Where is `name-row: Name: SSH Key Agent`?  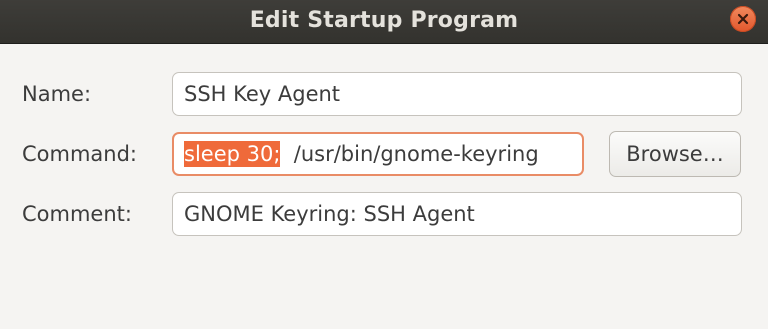
name-row: Name: SSH Key Agent is located at coordinates (384, 94).